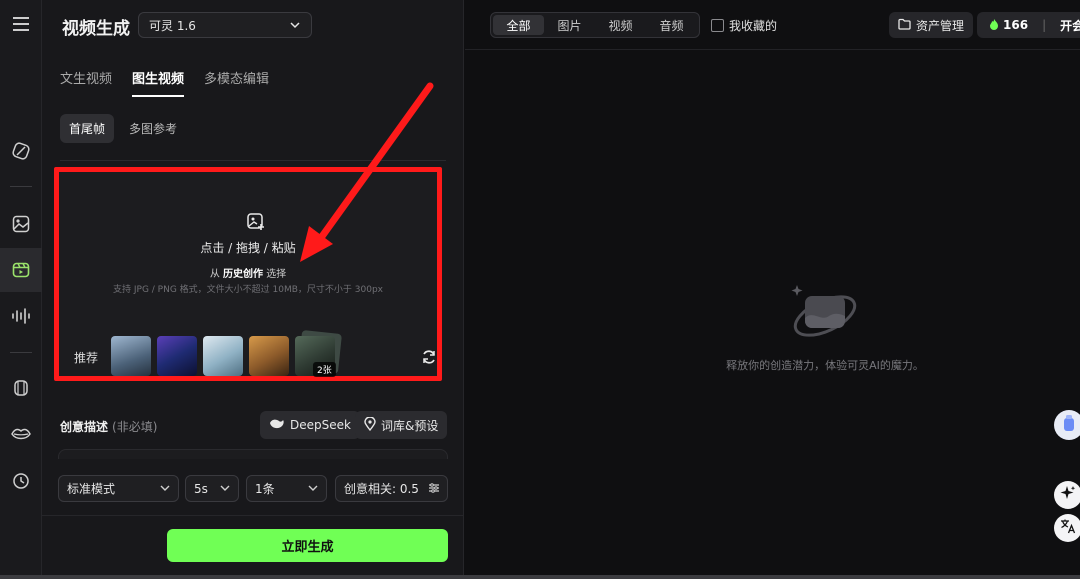  What do you see at coordinates (904, 25) in the screenshot?
I see `folder-icon` at bounding box center [904, 25].